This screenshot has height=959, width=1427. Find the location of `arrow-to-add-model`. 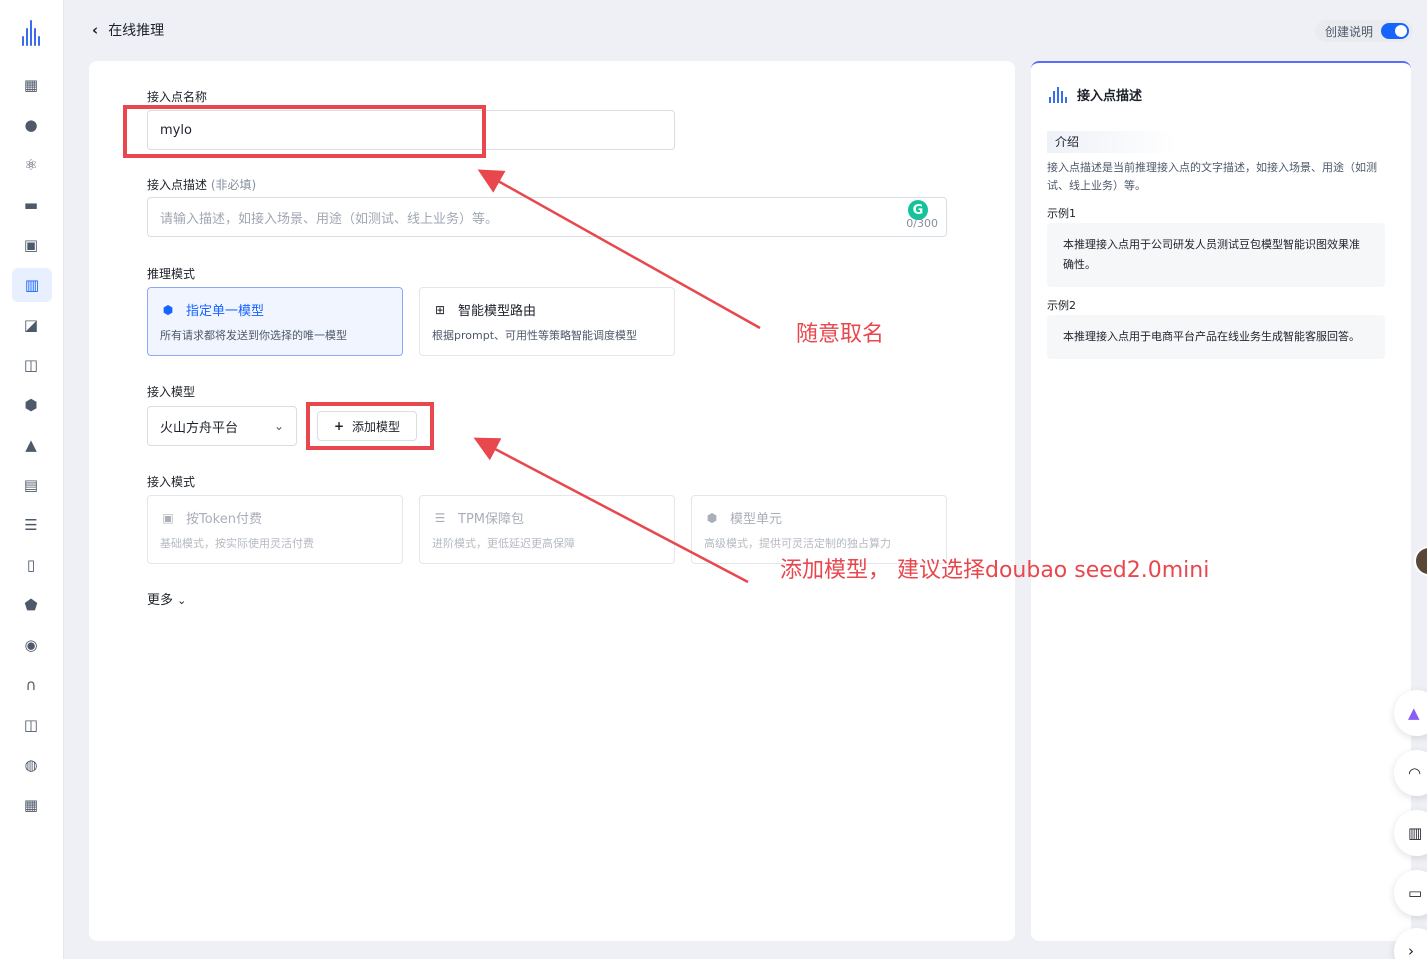

arrow-to-add-model is located at coordinates (611, 510).